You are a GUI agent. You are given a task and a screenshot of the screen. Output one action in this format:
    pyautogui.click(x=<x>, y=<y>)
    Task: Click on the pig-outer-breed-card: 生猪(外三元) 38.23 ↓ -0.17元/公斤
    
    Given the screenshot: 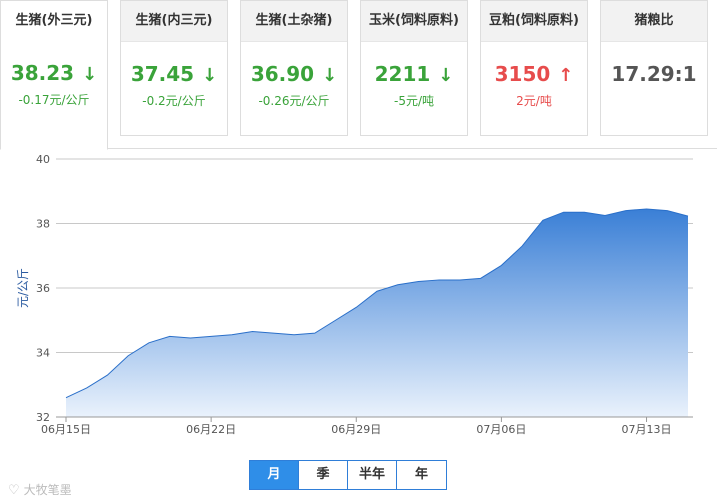 What is the action you would take?
    pyautogui.click(x=54, y=75)
    